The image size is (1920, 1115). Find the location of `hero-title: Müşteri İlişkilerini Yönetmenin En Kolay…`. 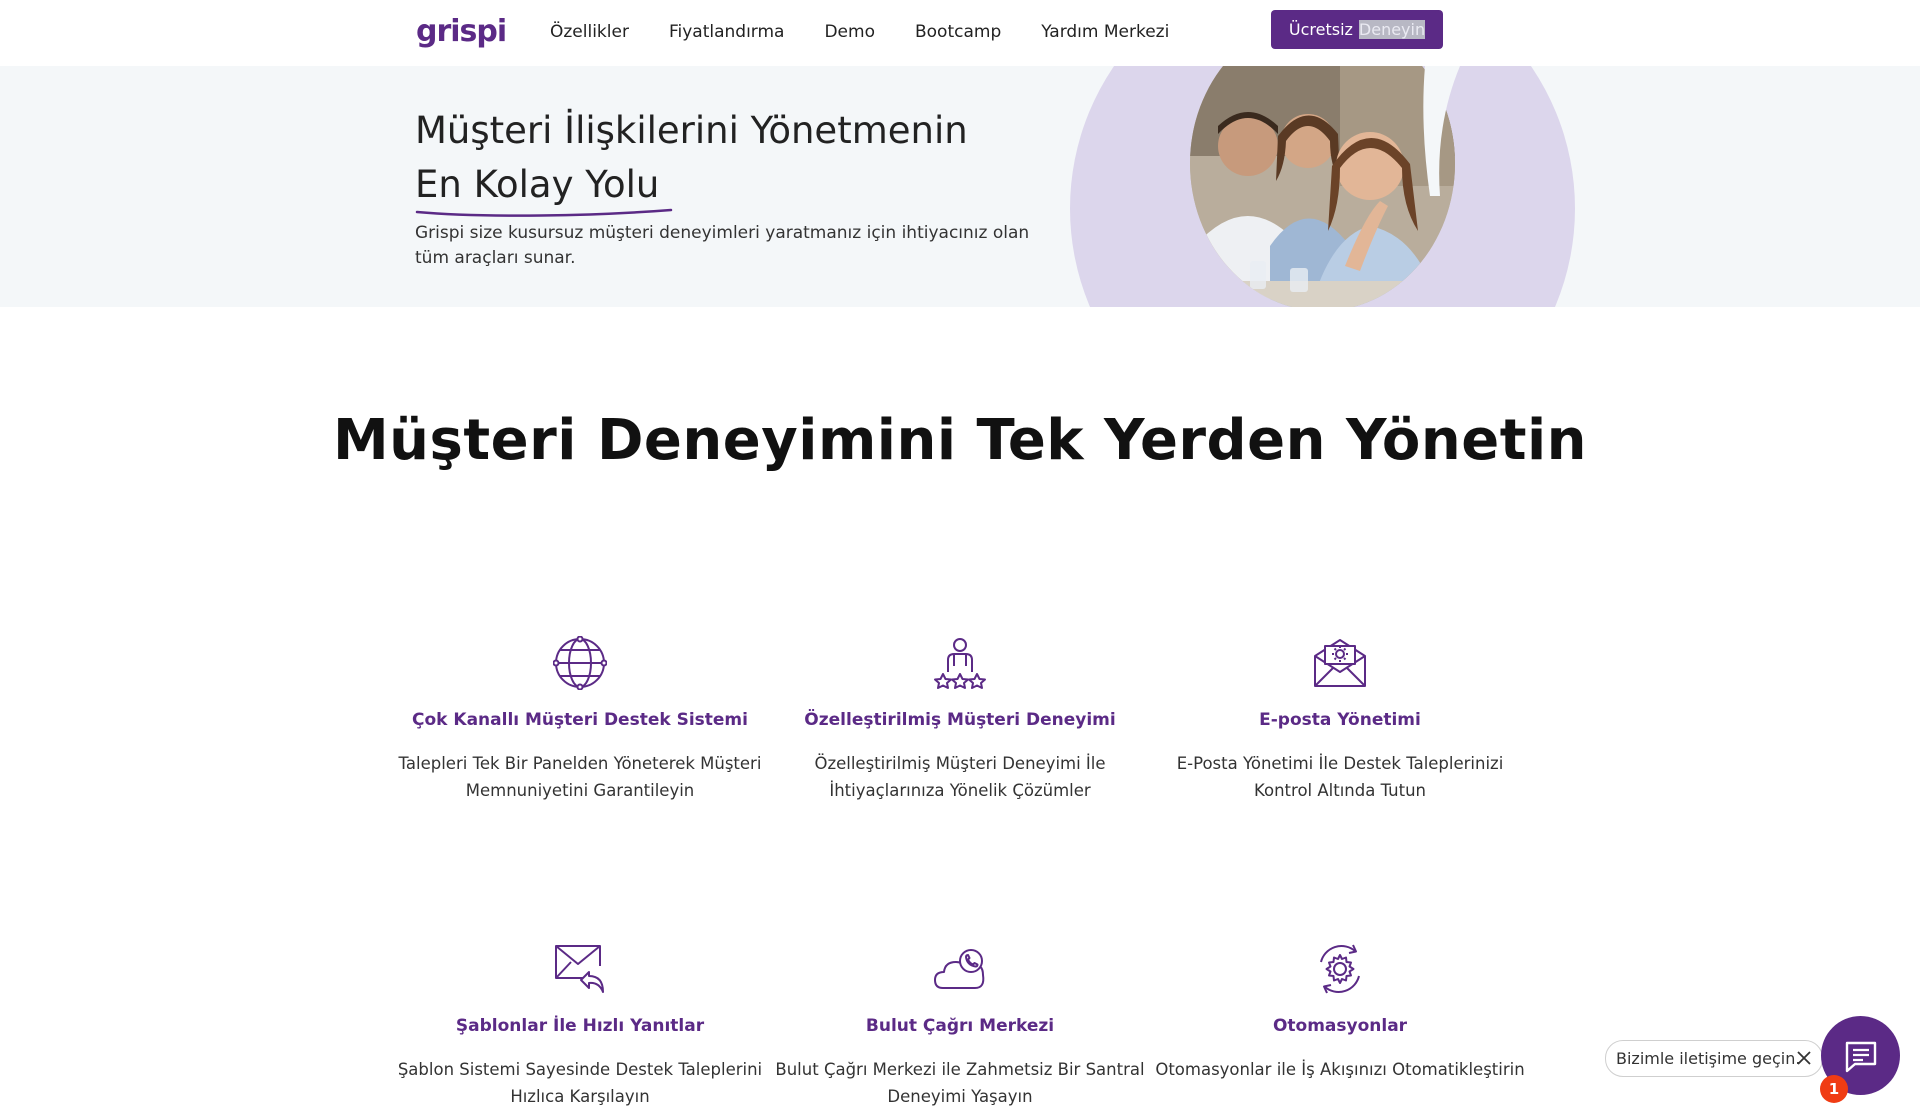

hero-title: Müşteri İlişkilerini Yönetmenin En Kolay… is located at coordinates (691, 160).